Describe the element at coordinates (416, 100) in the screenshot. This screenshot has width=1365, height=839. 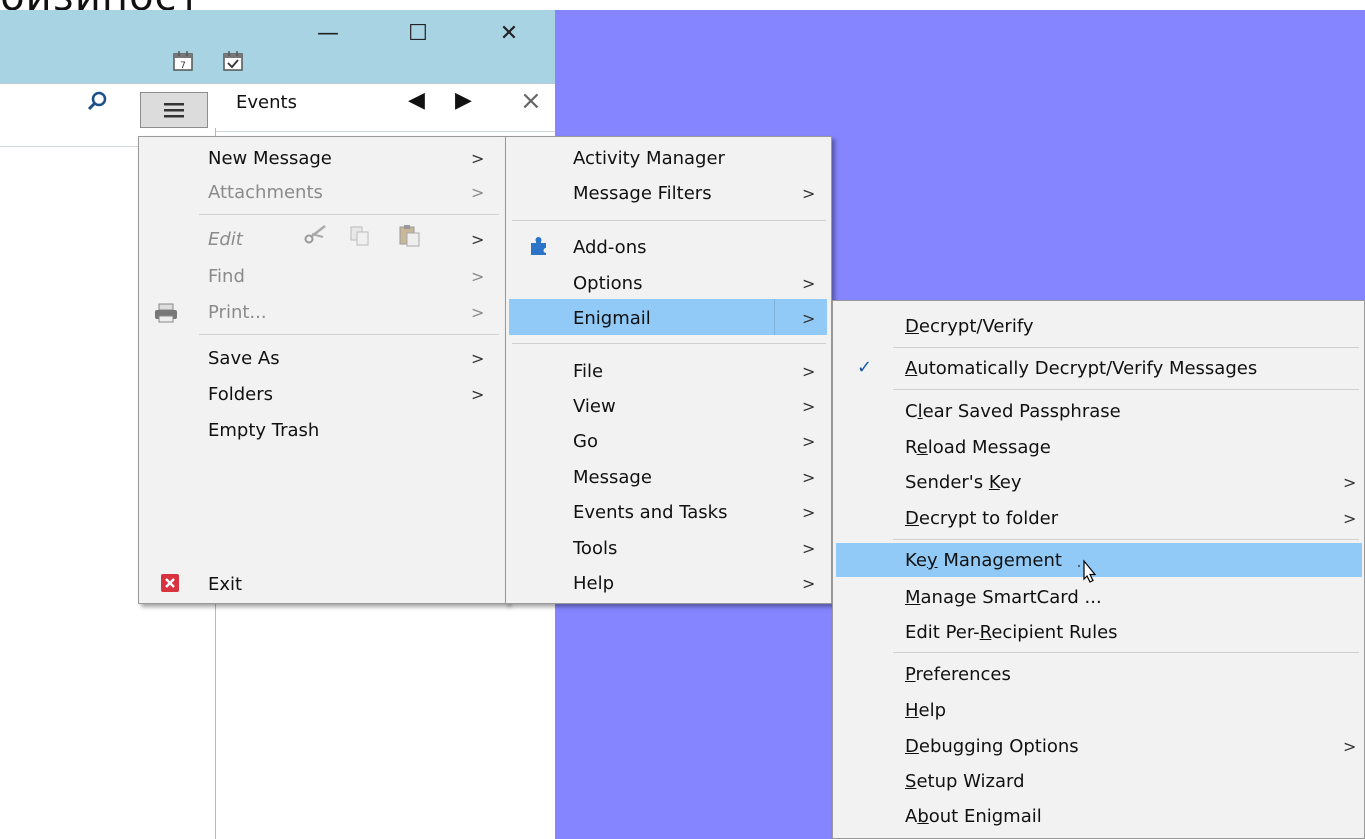
I see `previous-arrow-icon: ◀` at that location.